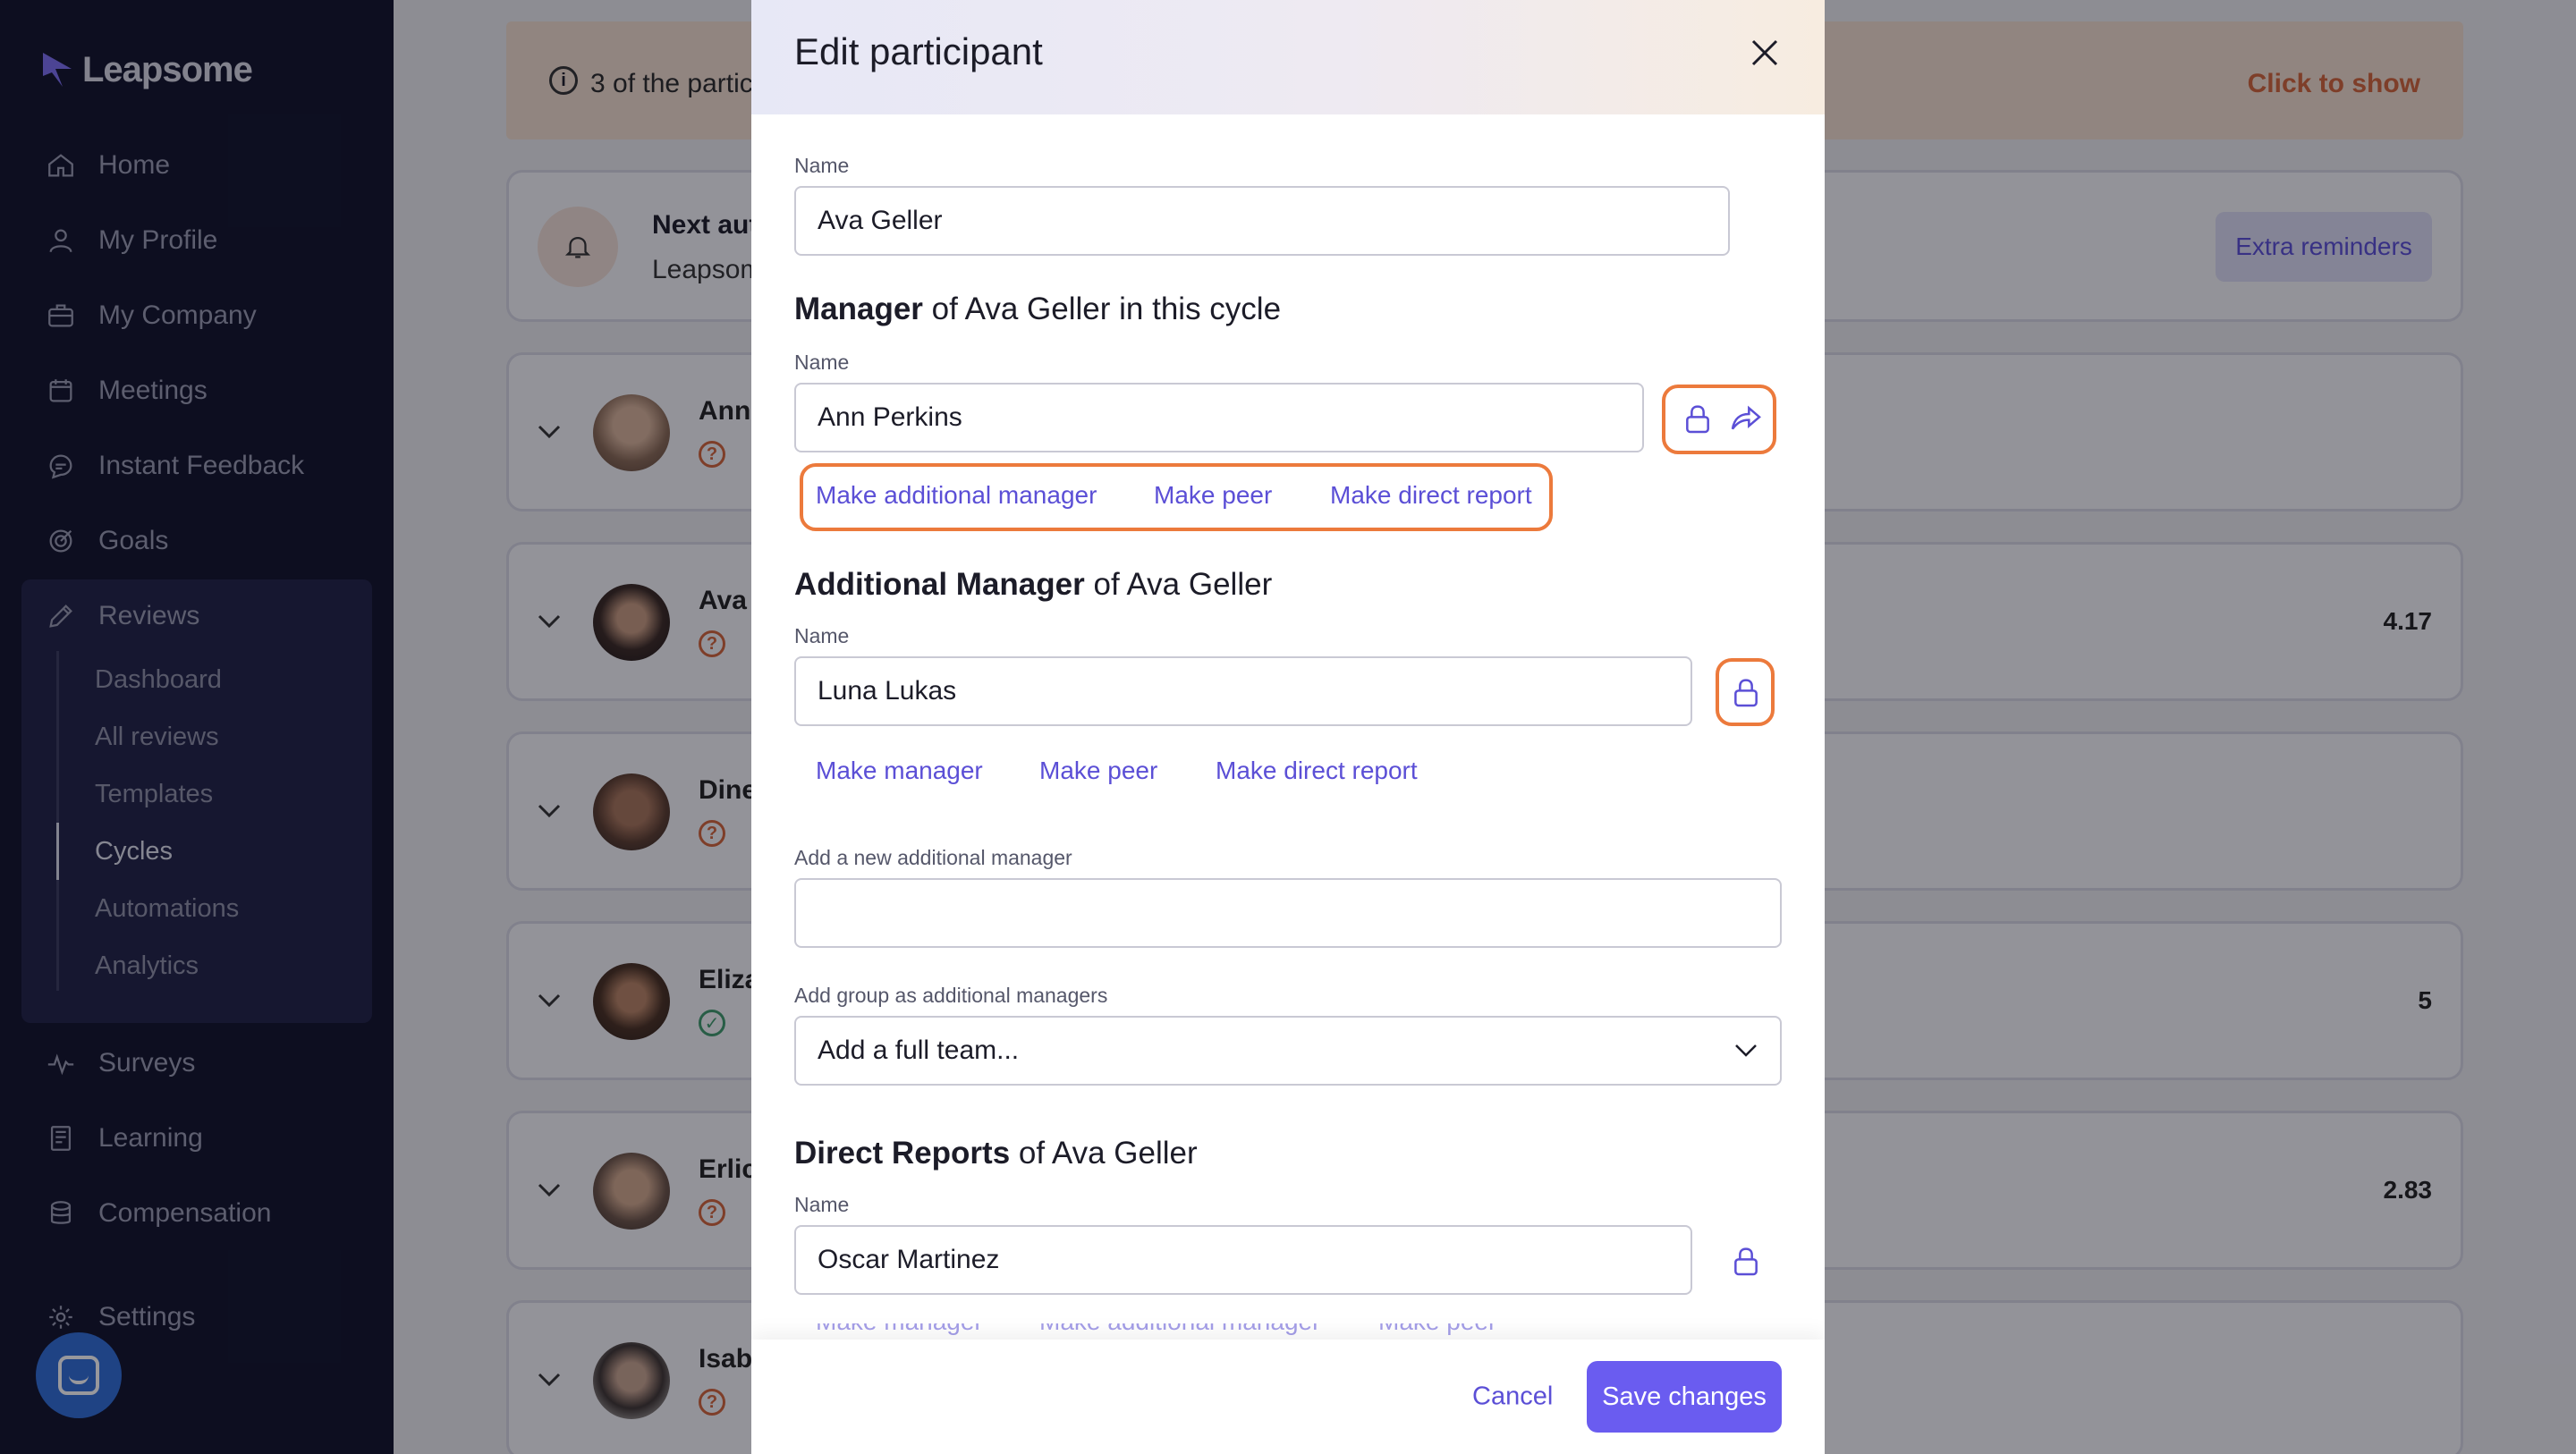 Image resolution: width=2576 pixels, height=1454 pixels. What do you see at coordinates (933, 857) in the screenshot?
I see `add-additional-manager-label: Add a new additional manager` at bounding box center [933, 857].